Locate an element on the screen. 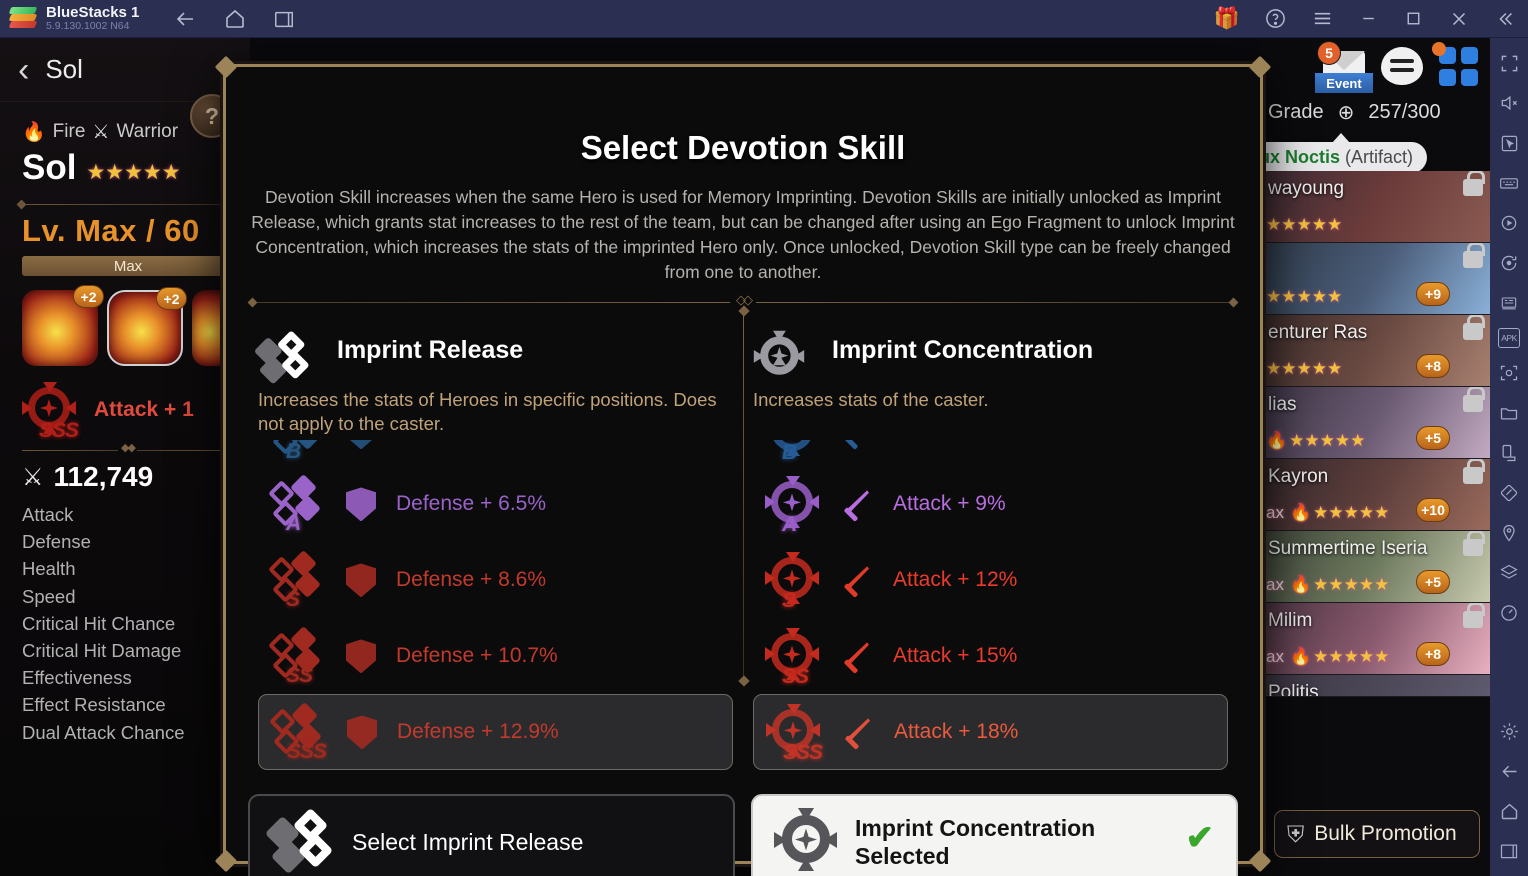  devotion-row-selected: SSS Defense + 12.9% is located at coordinates (495, 732).